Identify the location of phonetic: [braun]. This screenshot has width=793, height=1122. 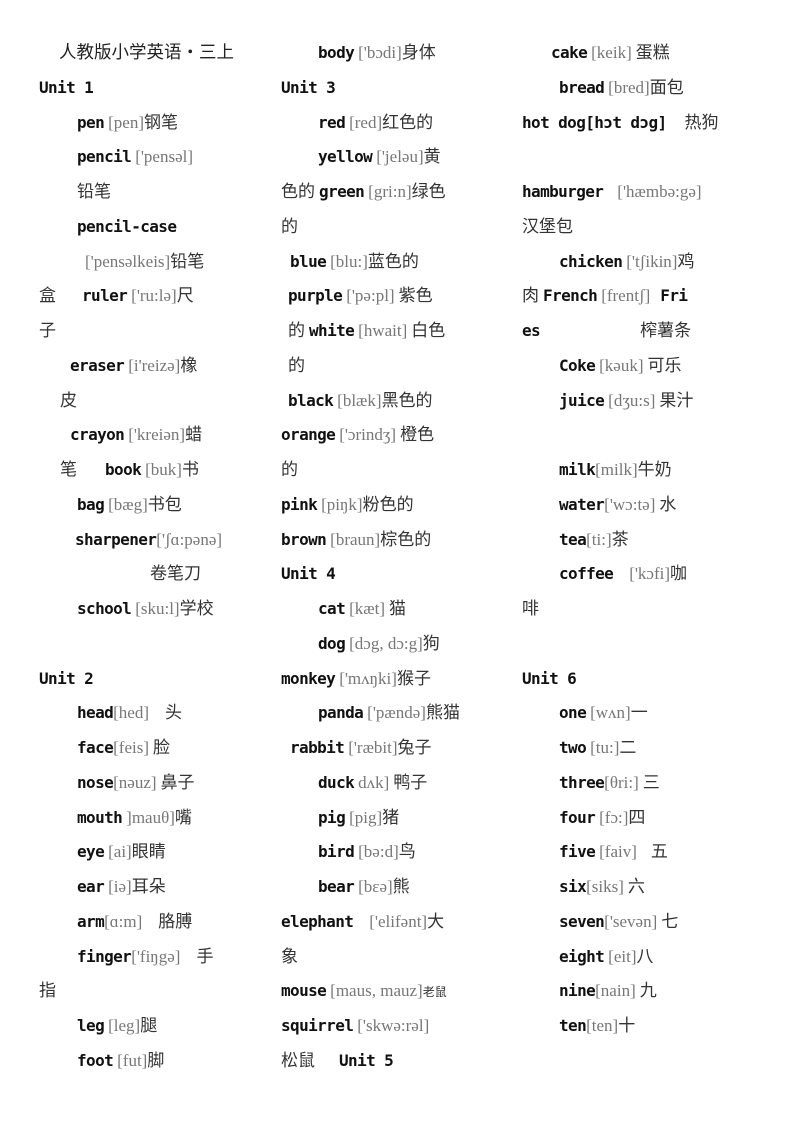
(355, 539).